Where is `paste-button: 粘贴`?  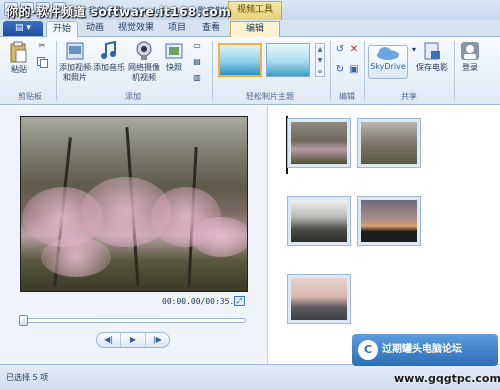 paste-button: 粘贴 is located at coordinates (19, 58).